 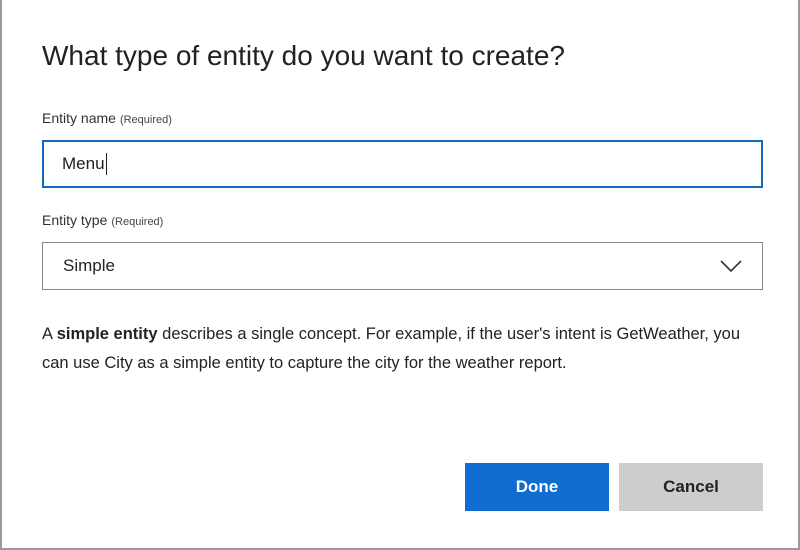 What do you see at coordinates (79, 118) in the screenshot?
I see `entity-name-label-text: Entity name` at bounding box center [79, 118].